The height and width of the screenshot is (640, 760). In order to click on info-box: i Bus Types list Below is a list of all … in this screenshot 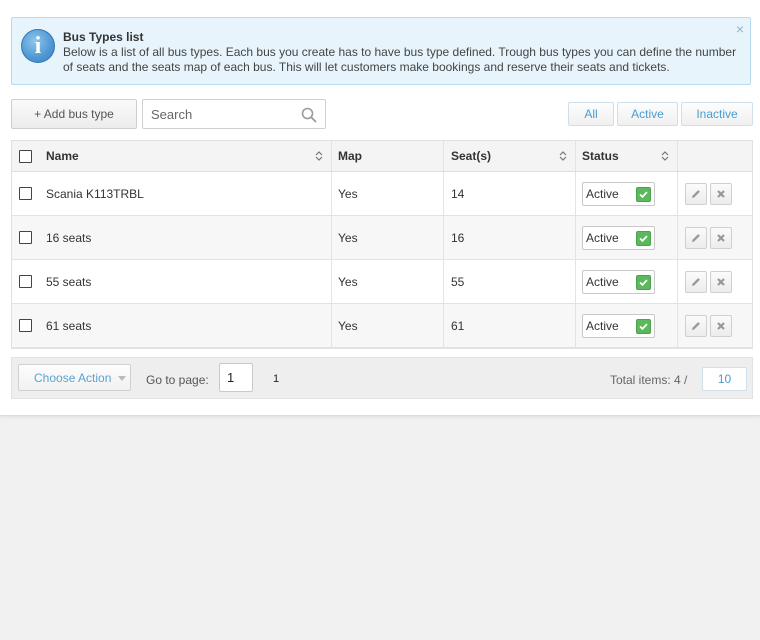, I will do `click(381, 51)`.